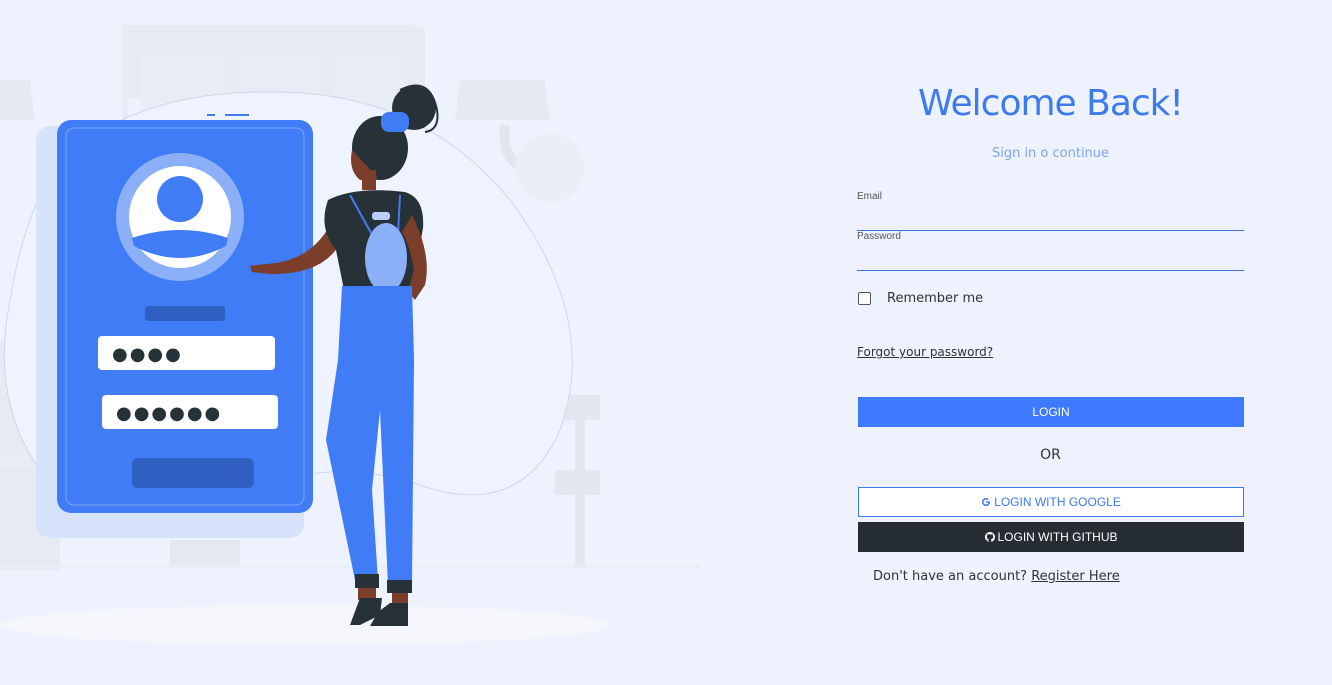 This screenshot has width=1332, height=685. I want to click on google-icon, so click(986, 502).